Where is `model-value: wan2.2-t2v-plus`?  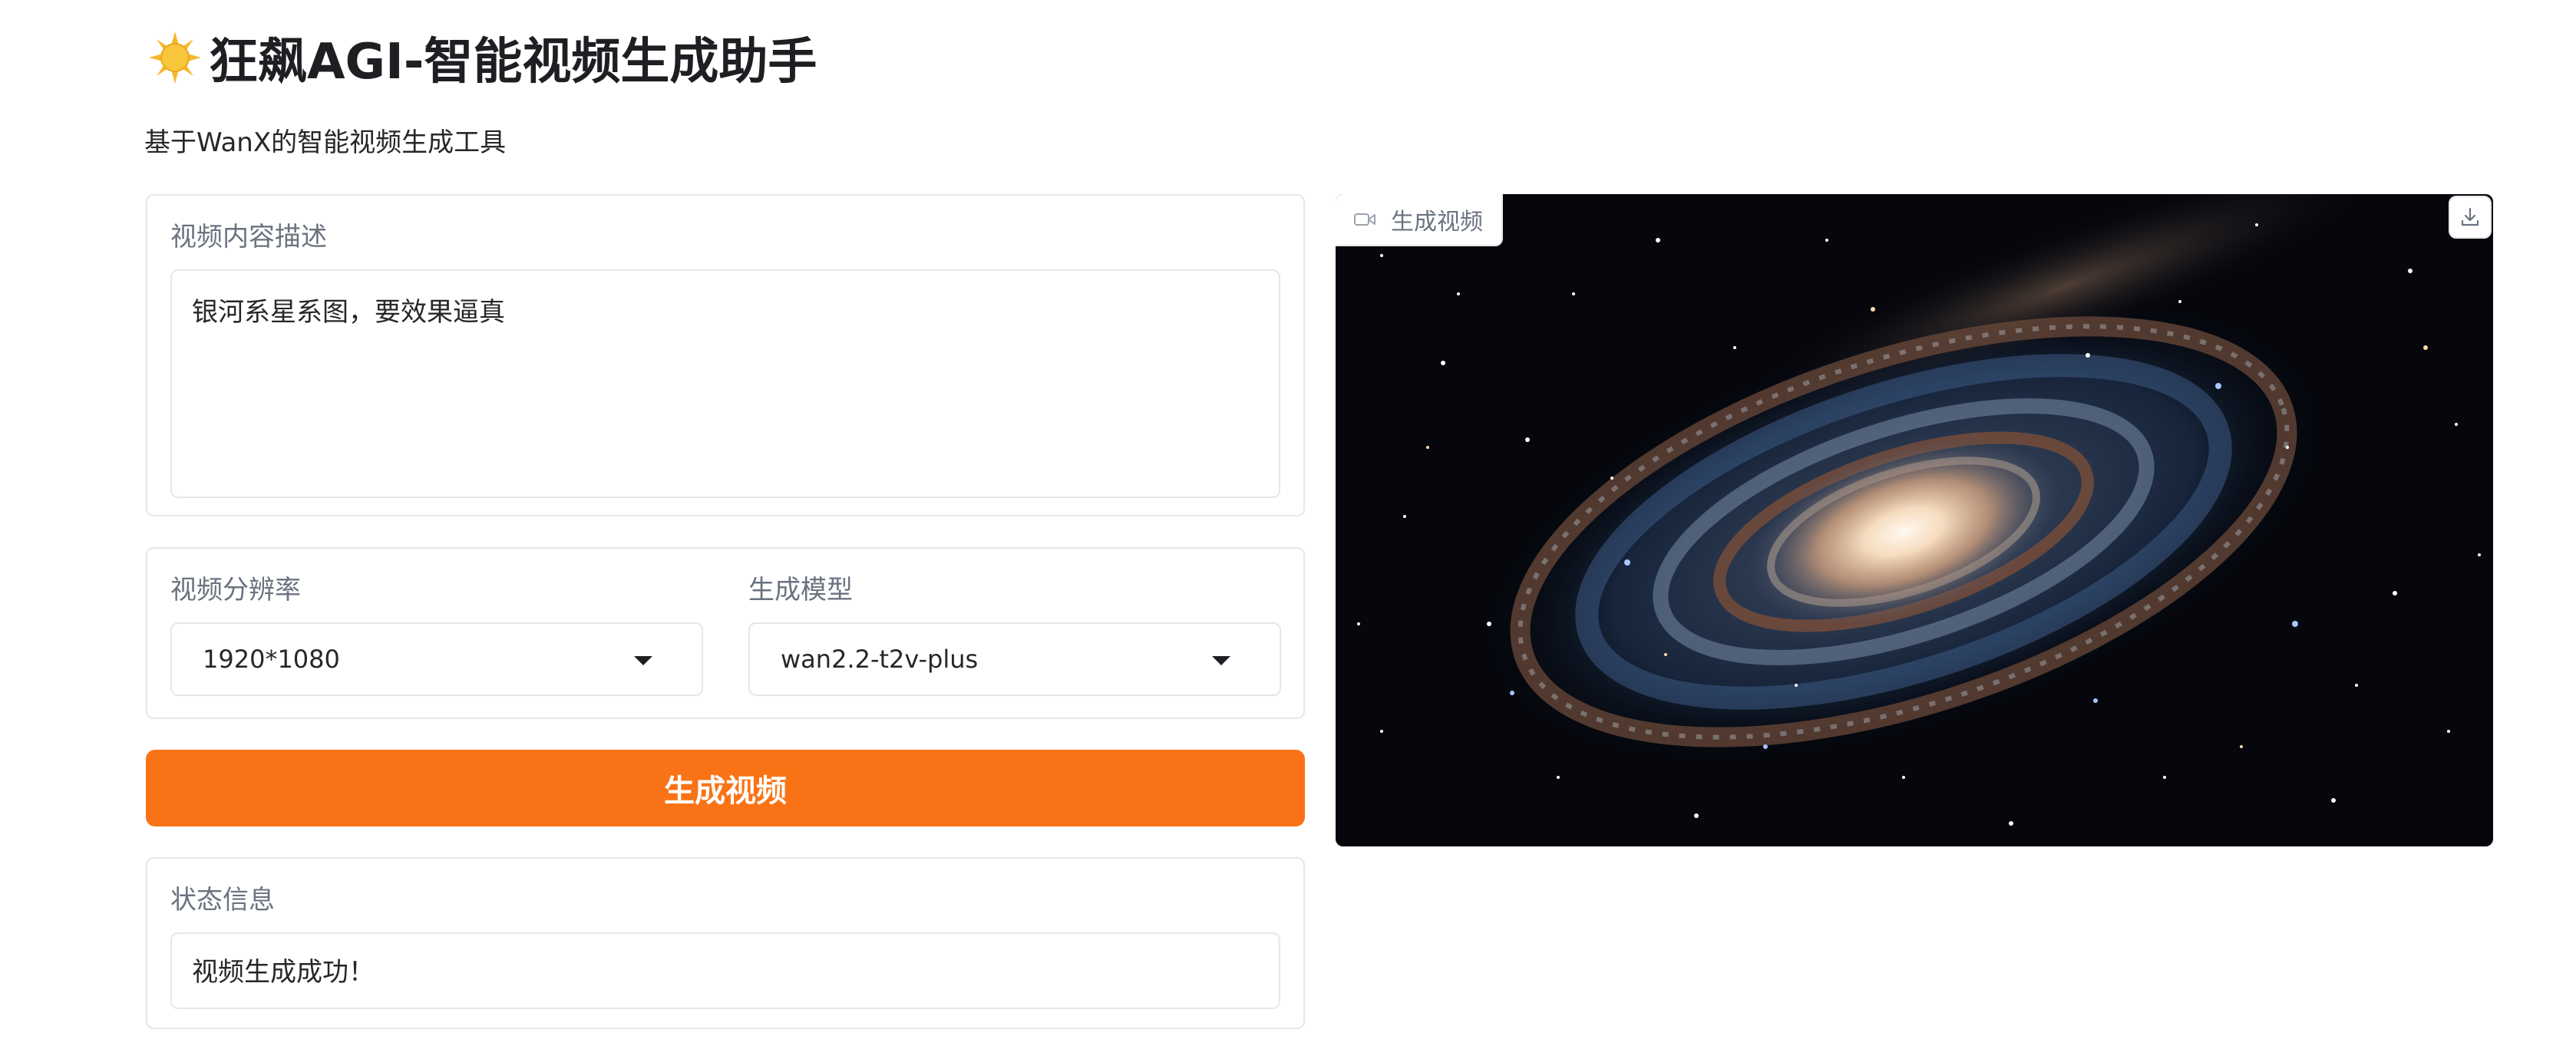 model-value: wan2.2-t2v-plus is located at coordinates (880, 659).